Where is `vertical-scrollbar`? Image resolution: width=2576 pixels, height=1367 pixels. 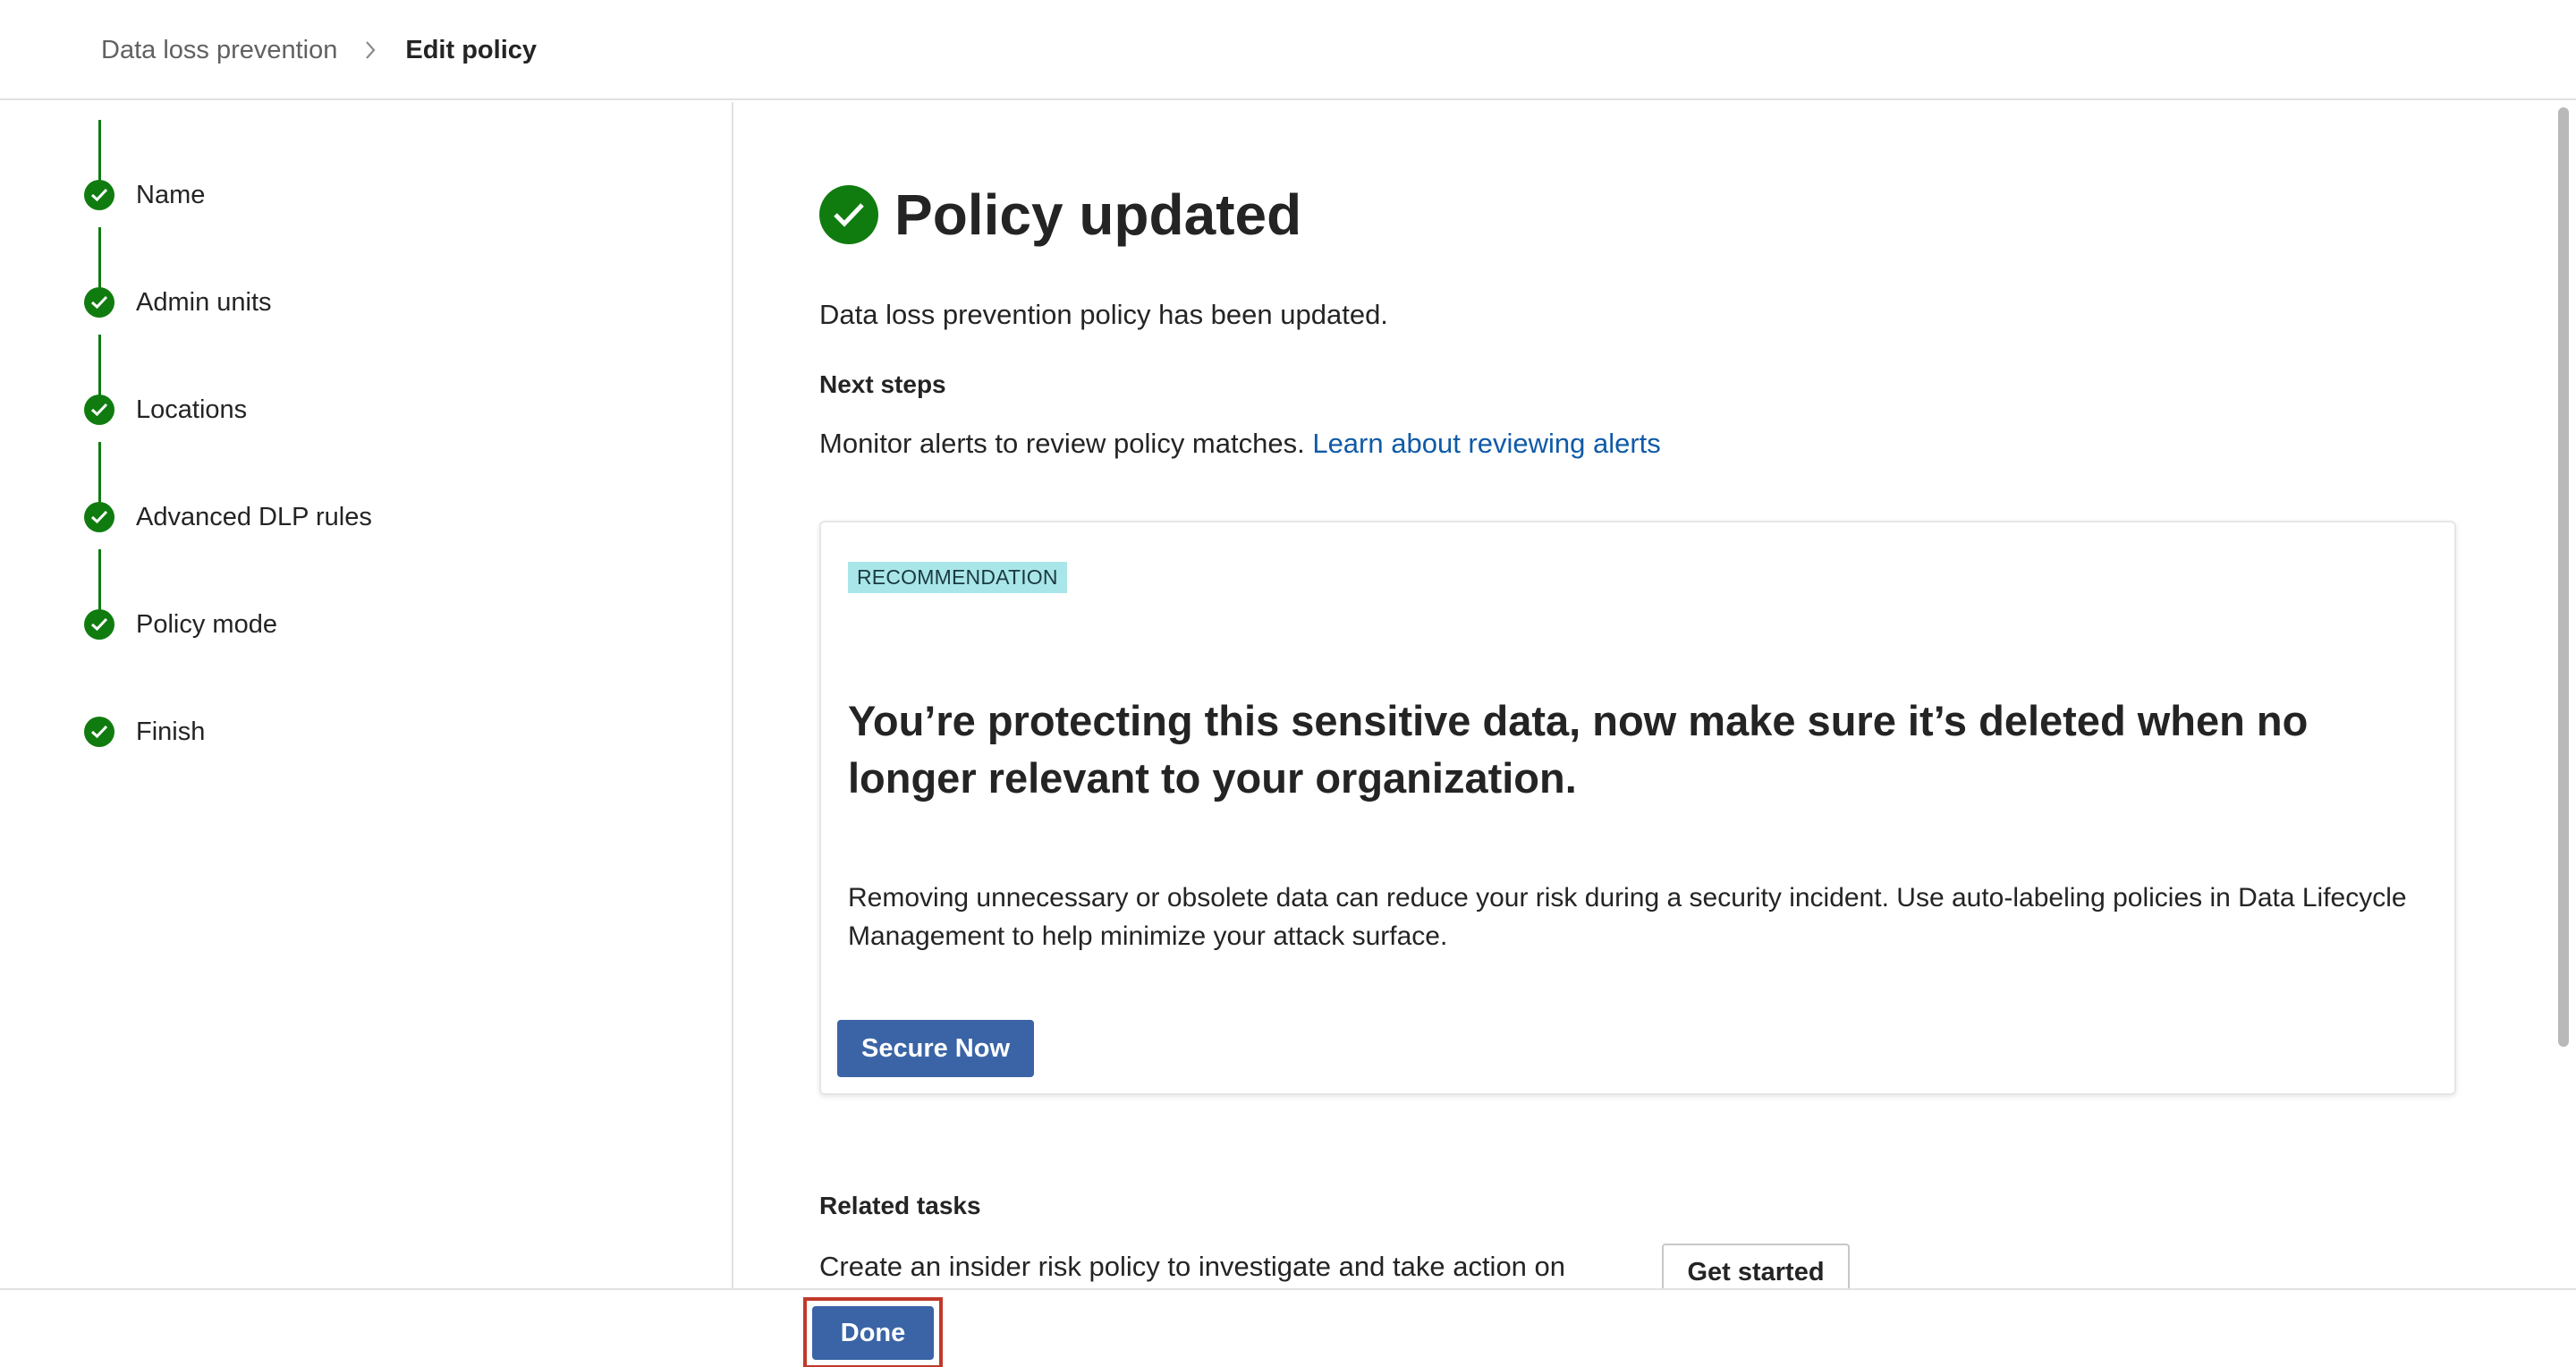
vertical-scrollbar is located at coordinates (2563, 695).